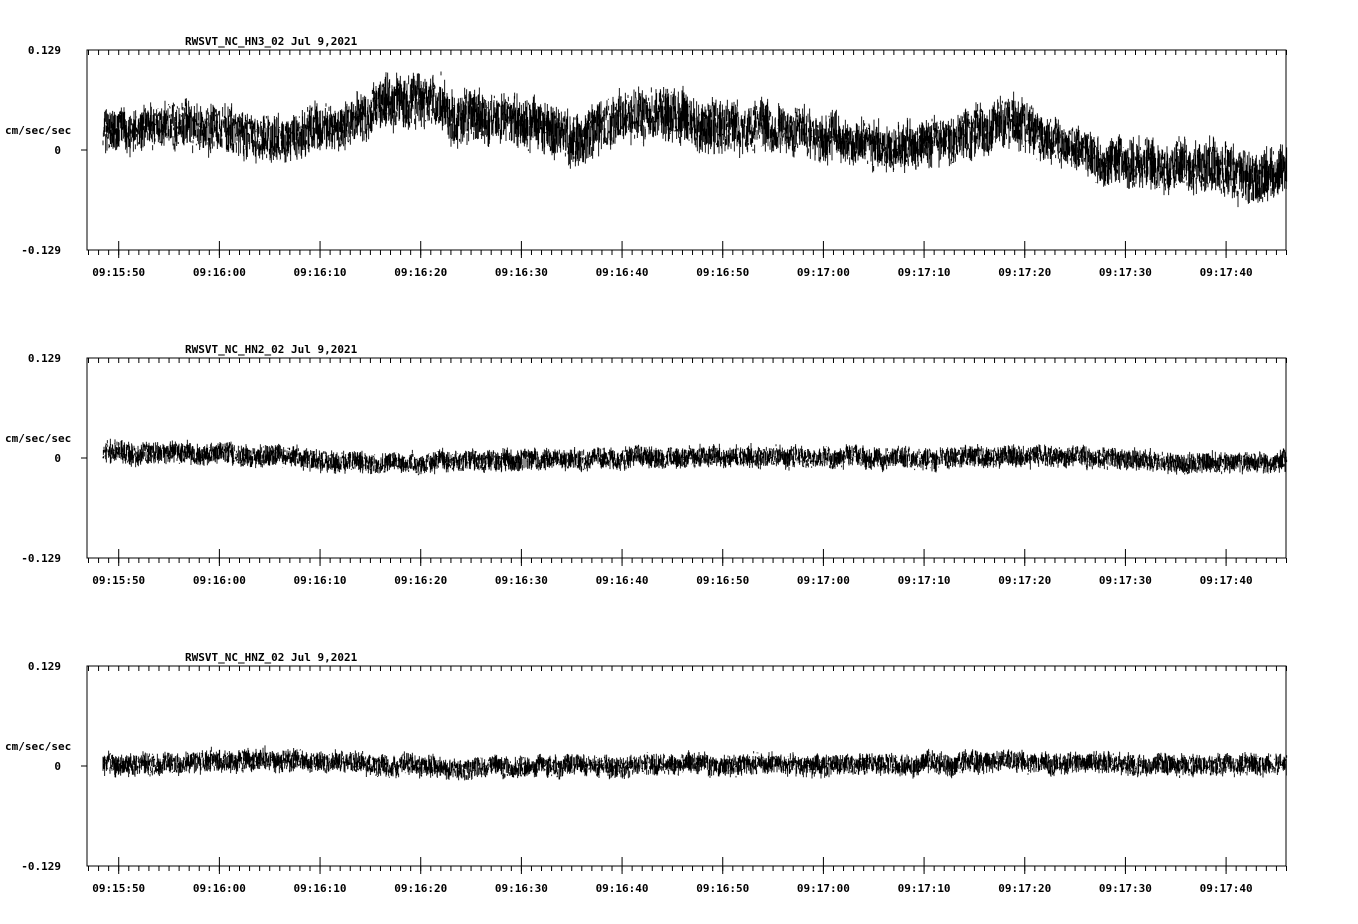 This screenshot has height=924, width=1358. What do you see at coordinates (271, 657) in the screenshot?
I see `chart-title: RWSVT_NC_HNZ_02 Jul 9,2021` at bounding box center [271, 657].